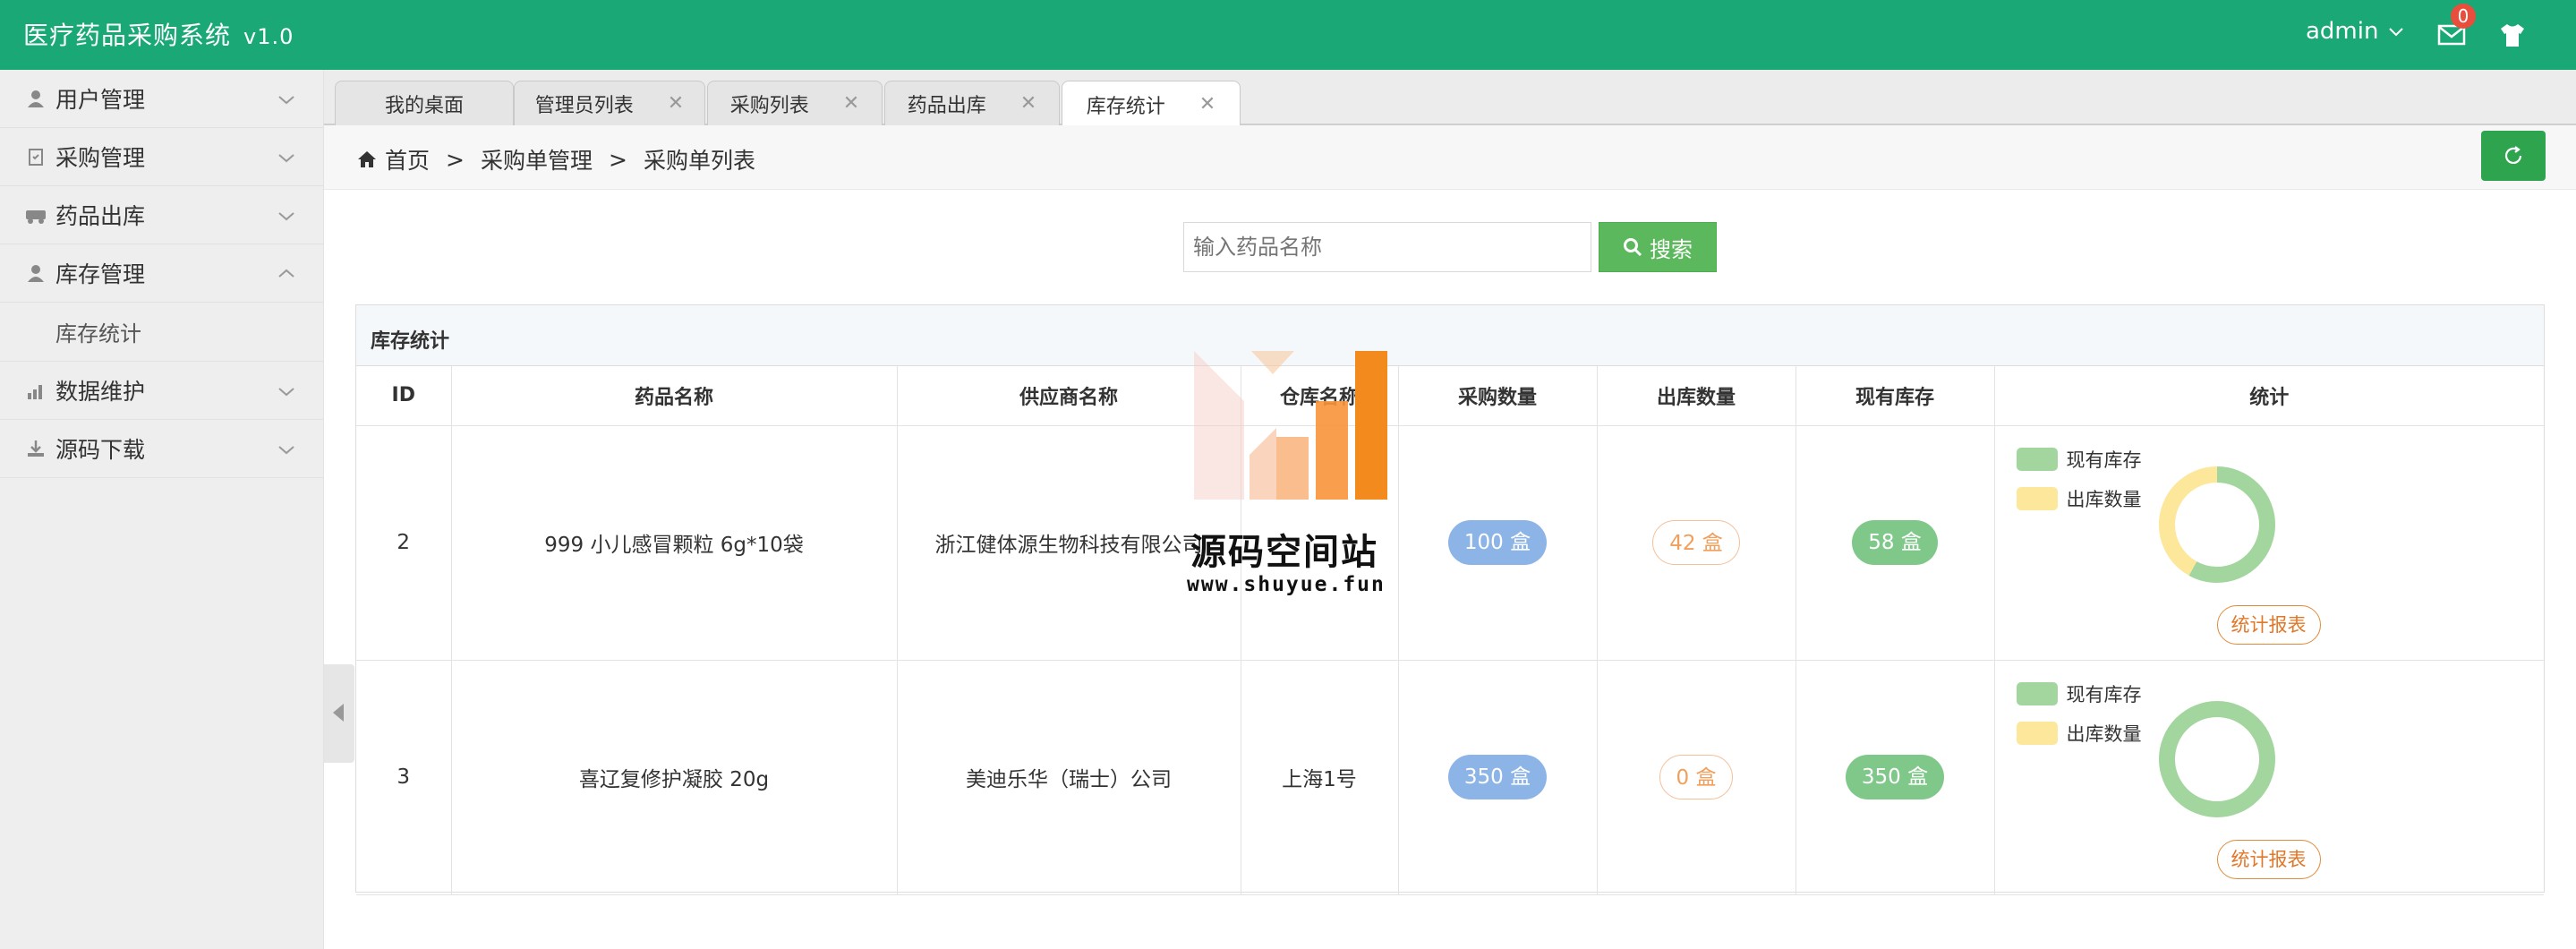 This screenshot has height=949, width=2576. What do you see at coordinates (1069, 396) in the screenshot?
I see `column-header-supplier: 供应商名称` at bounding box center [1069, 396].